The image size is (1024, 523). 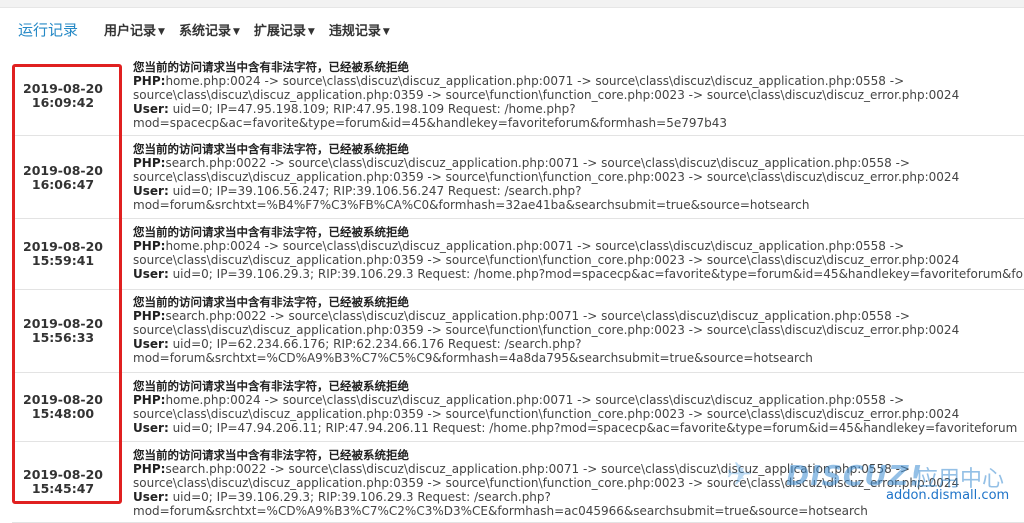 I want to click on tab-run-log: 运行记录, so click(x=48, y=29).